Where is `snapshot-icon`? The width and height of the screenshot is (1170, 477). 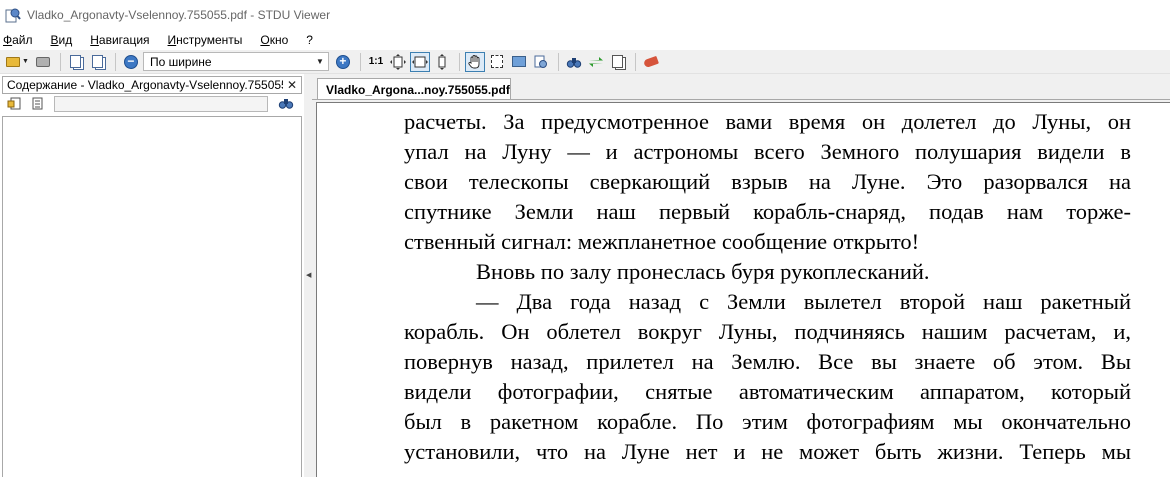
snapshot-icon is located at coordinates (540, 61).